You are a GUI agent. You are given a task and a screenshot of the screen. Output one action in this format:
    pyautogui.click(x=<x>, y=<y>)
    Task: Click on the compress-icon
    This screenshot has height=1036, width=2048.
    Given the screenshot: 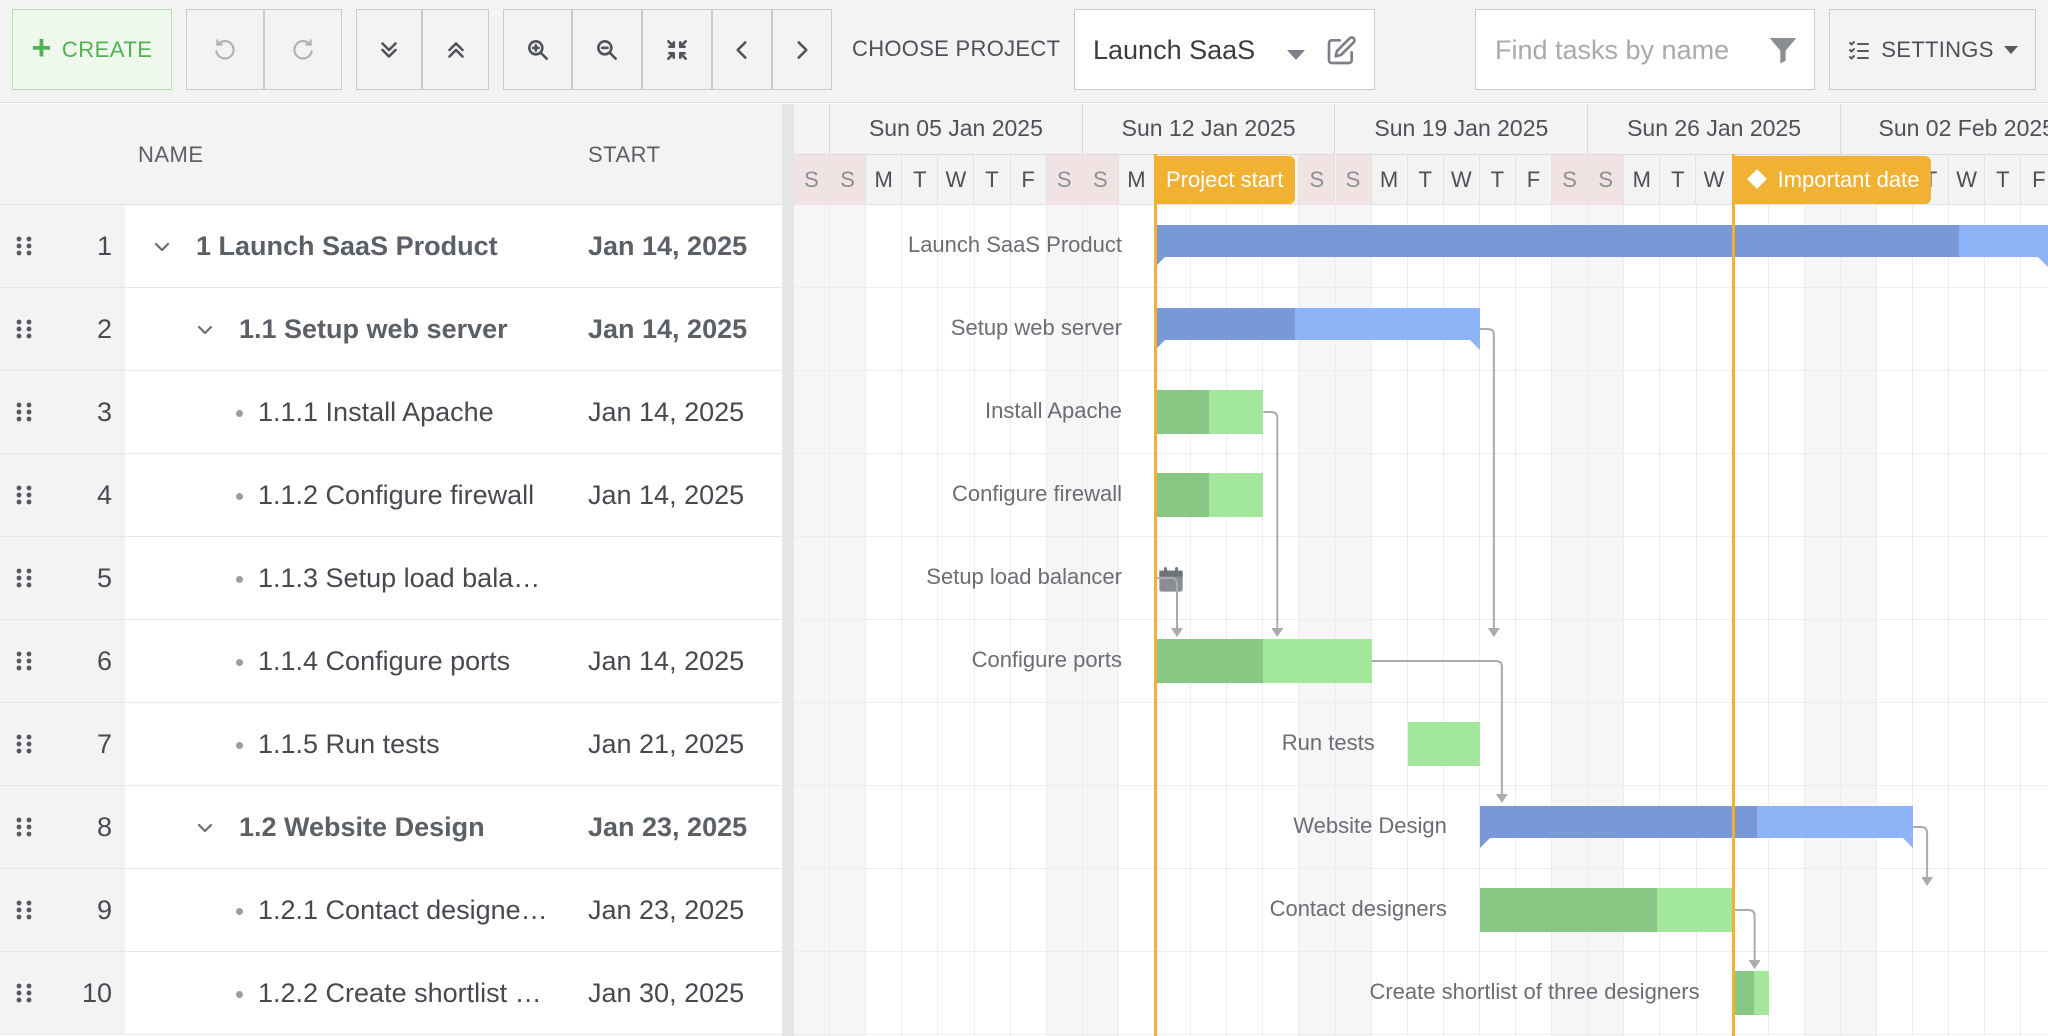 What is the action you would take?
    pyautogui.click(x=677, y=49)
    